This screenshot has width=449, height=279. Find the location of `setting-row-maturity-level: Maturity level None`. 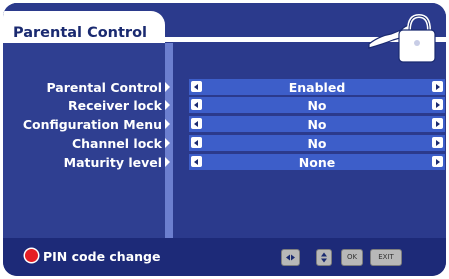

setting-row-maturity-level: Maturity level None is located at coordinates (224, 162).